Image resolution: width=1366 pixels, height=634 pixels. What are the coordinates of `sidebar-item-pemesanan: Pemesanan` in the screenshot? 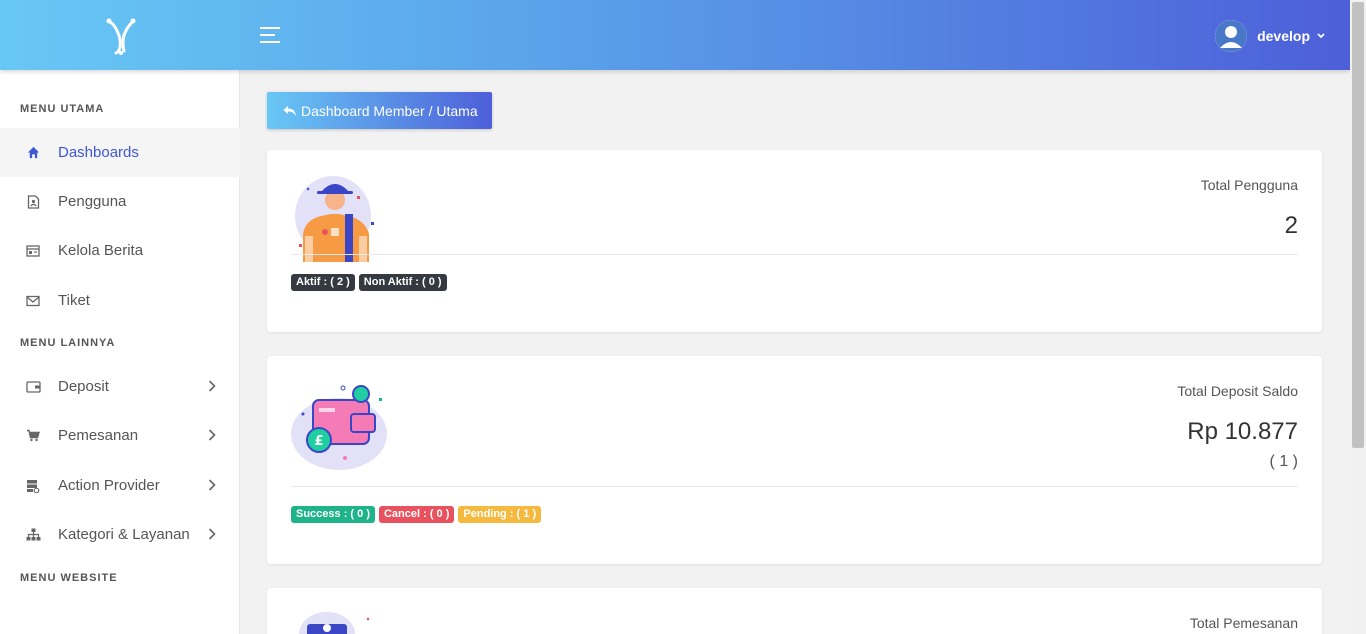 It's located at (120, 435).